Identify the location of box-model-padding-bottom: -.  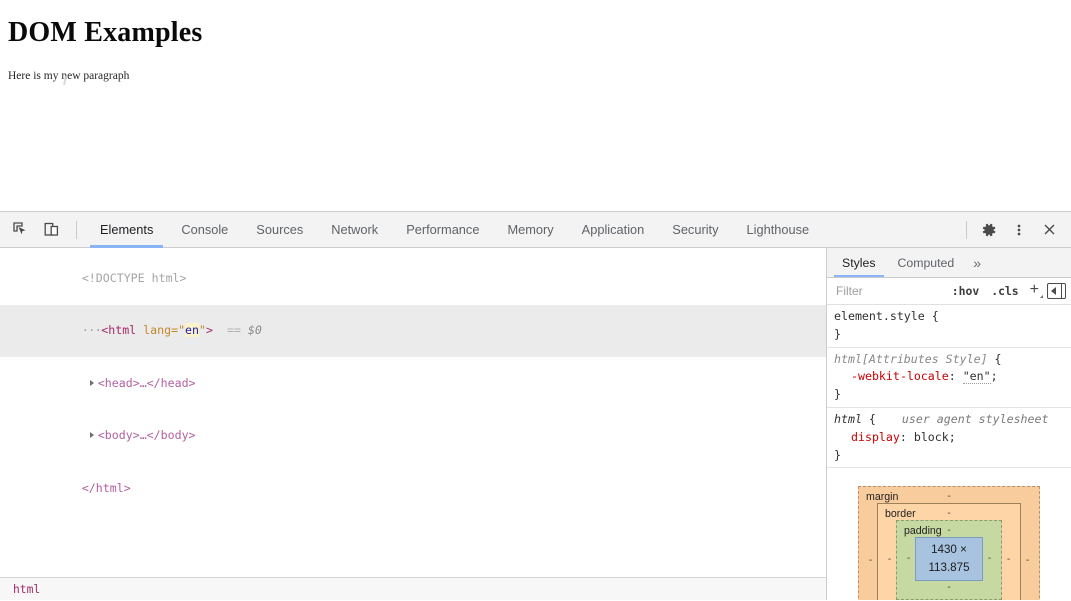
(949, 587).